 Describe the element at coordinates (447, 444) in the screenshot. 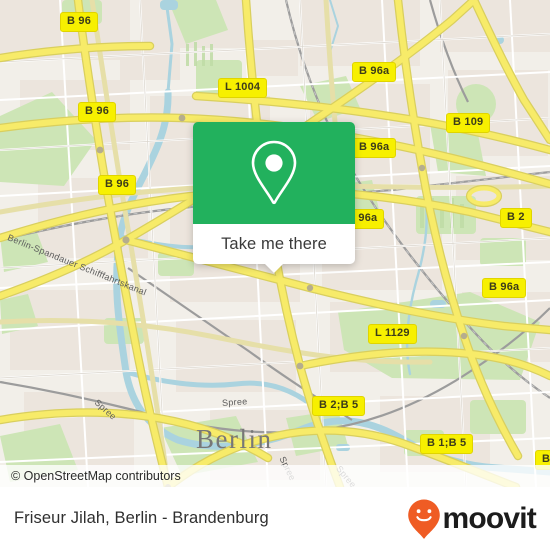

I see `road-shield: B 1;B 5` at that location.